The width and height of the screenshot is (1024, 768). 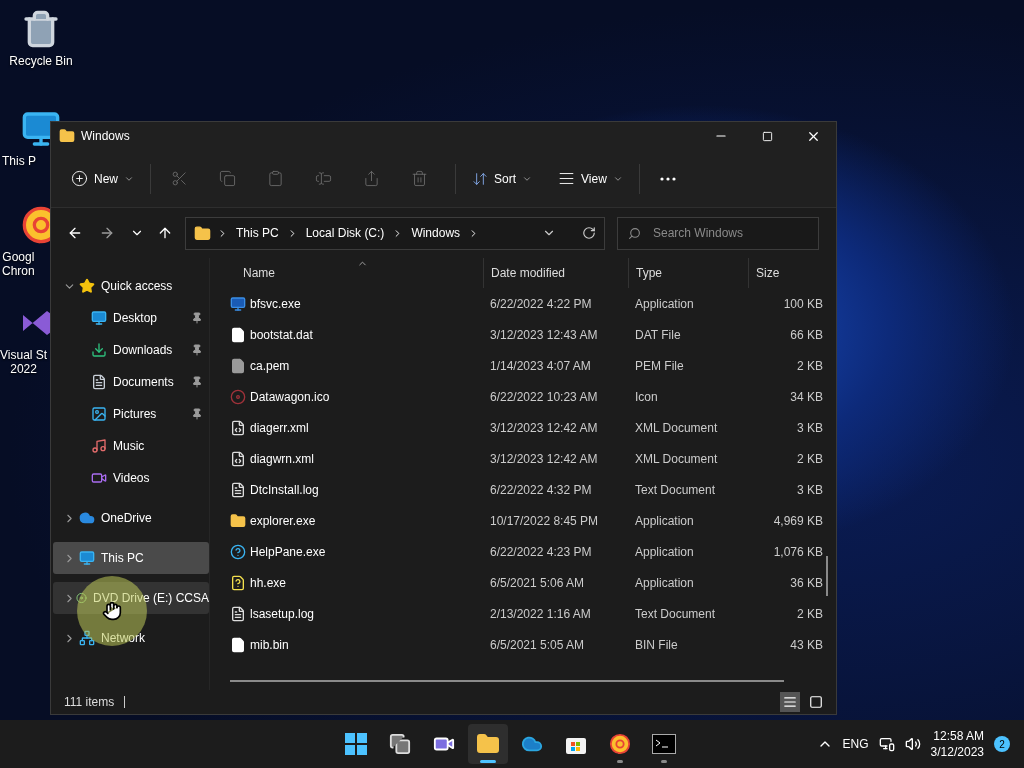 I want to click on file-name: diagerr.xml, so click(x=279, y=427).